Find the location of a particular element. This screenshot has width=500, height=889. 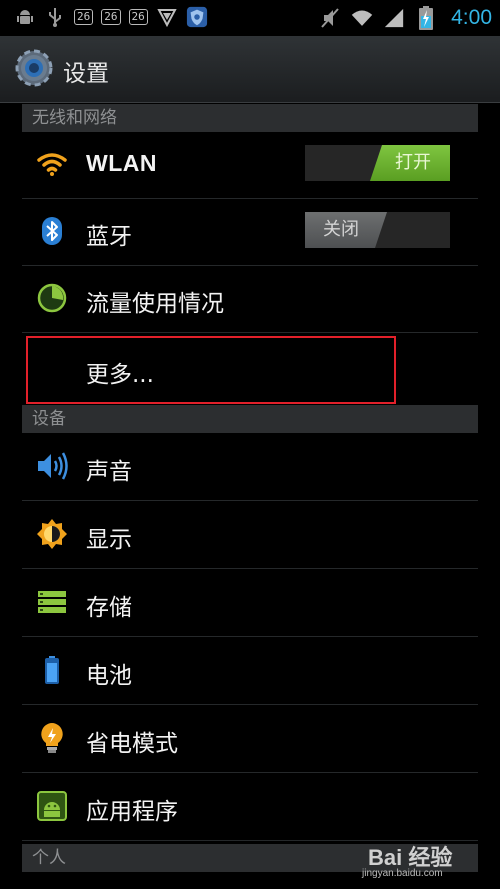

brightness-icon is located at coordinates (52, 534).